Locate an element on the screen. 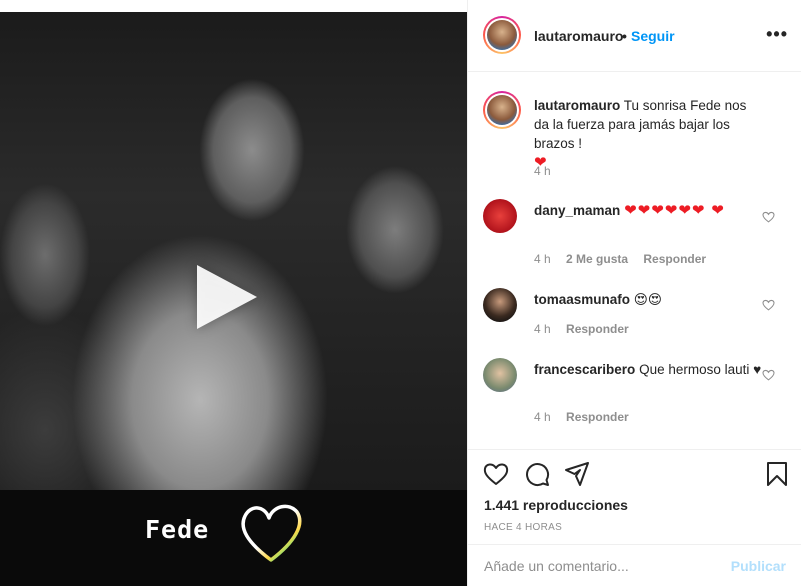 The width and height of the screenshot is (801, 586). comment-username: tomaasmunafo is located at coordinates (582, 299).